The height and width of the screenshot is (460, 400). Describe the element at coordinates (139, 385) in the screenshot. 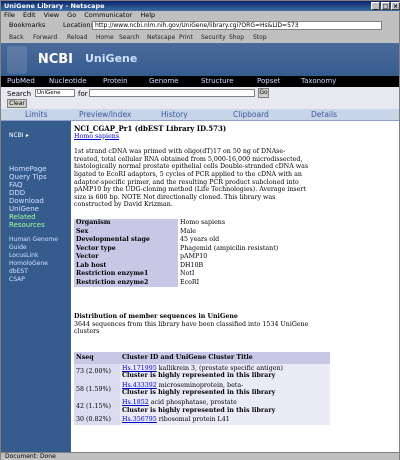

I see `cluster-id-link: Hs.433392` at that location.